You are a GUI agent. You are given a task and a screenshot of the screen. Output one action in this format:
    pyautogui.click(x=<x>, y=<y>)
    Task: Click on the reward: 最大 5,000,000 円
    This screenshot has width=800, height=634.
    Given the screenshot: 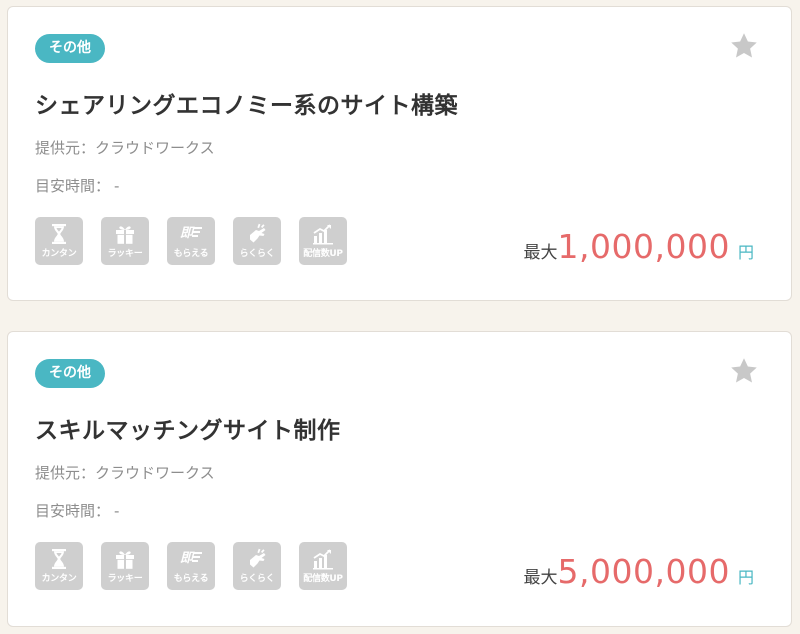 What is the action you would take?
    pyautogui.click(x=639, y=571)
    